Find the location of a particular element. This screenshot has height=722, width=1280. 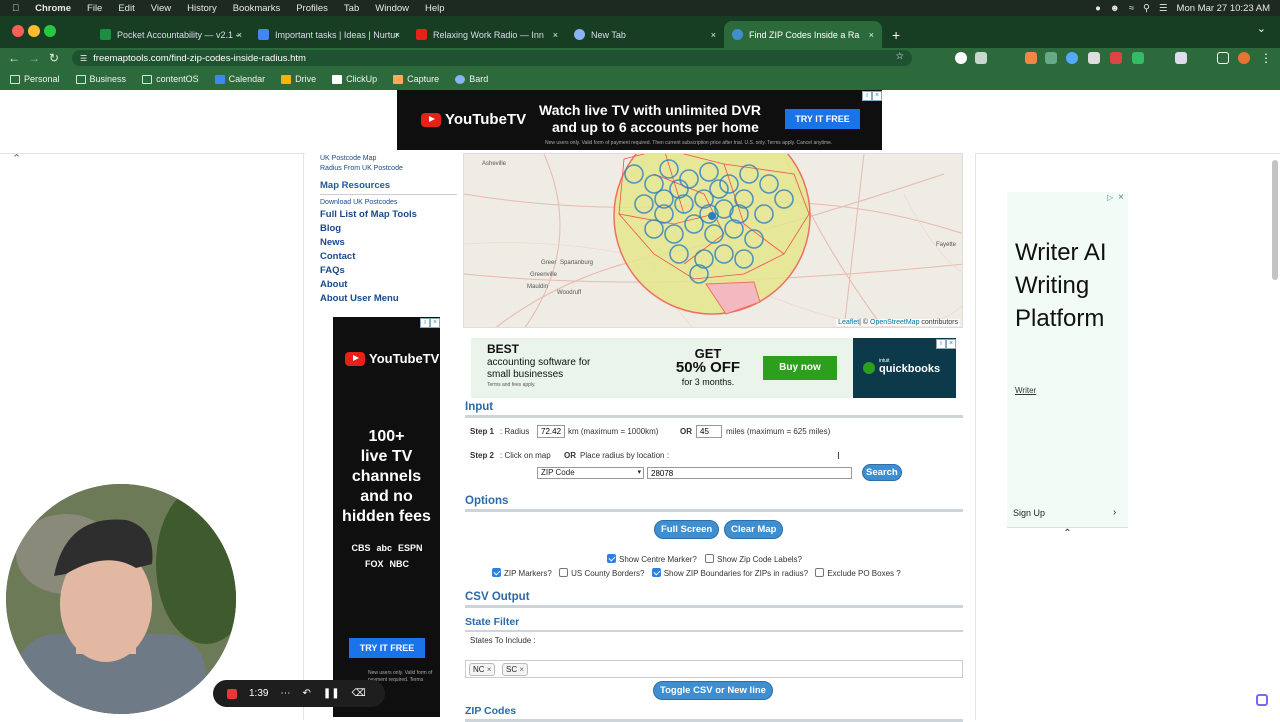

tab-search-icon: ⌄ is located at coordinates (1261, 28).